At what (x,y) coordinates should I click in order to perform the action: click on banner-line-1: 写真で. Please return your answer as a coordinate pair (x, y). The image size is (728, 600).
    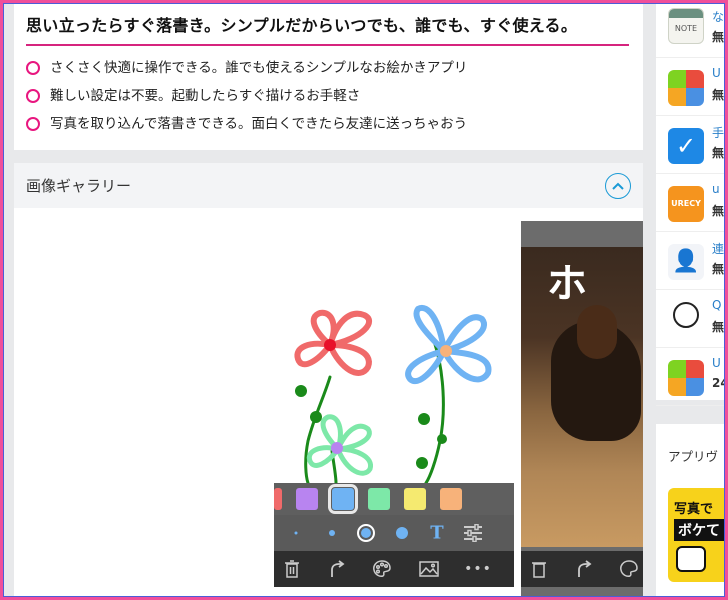
    Looking at the image, I should click on (694, 509).